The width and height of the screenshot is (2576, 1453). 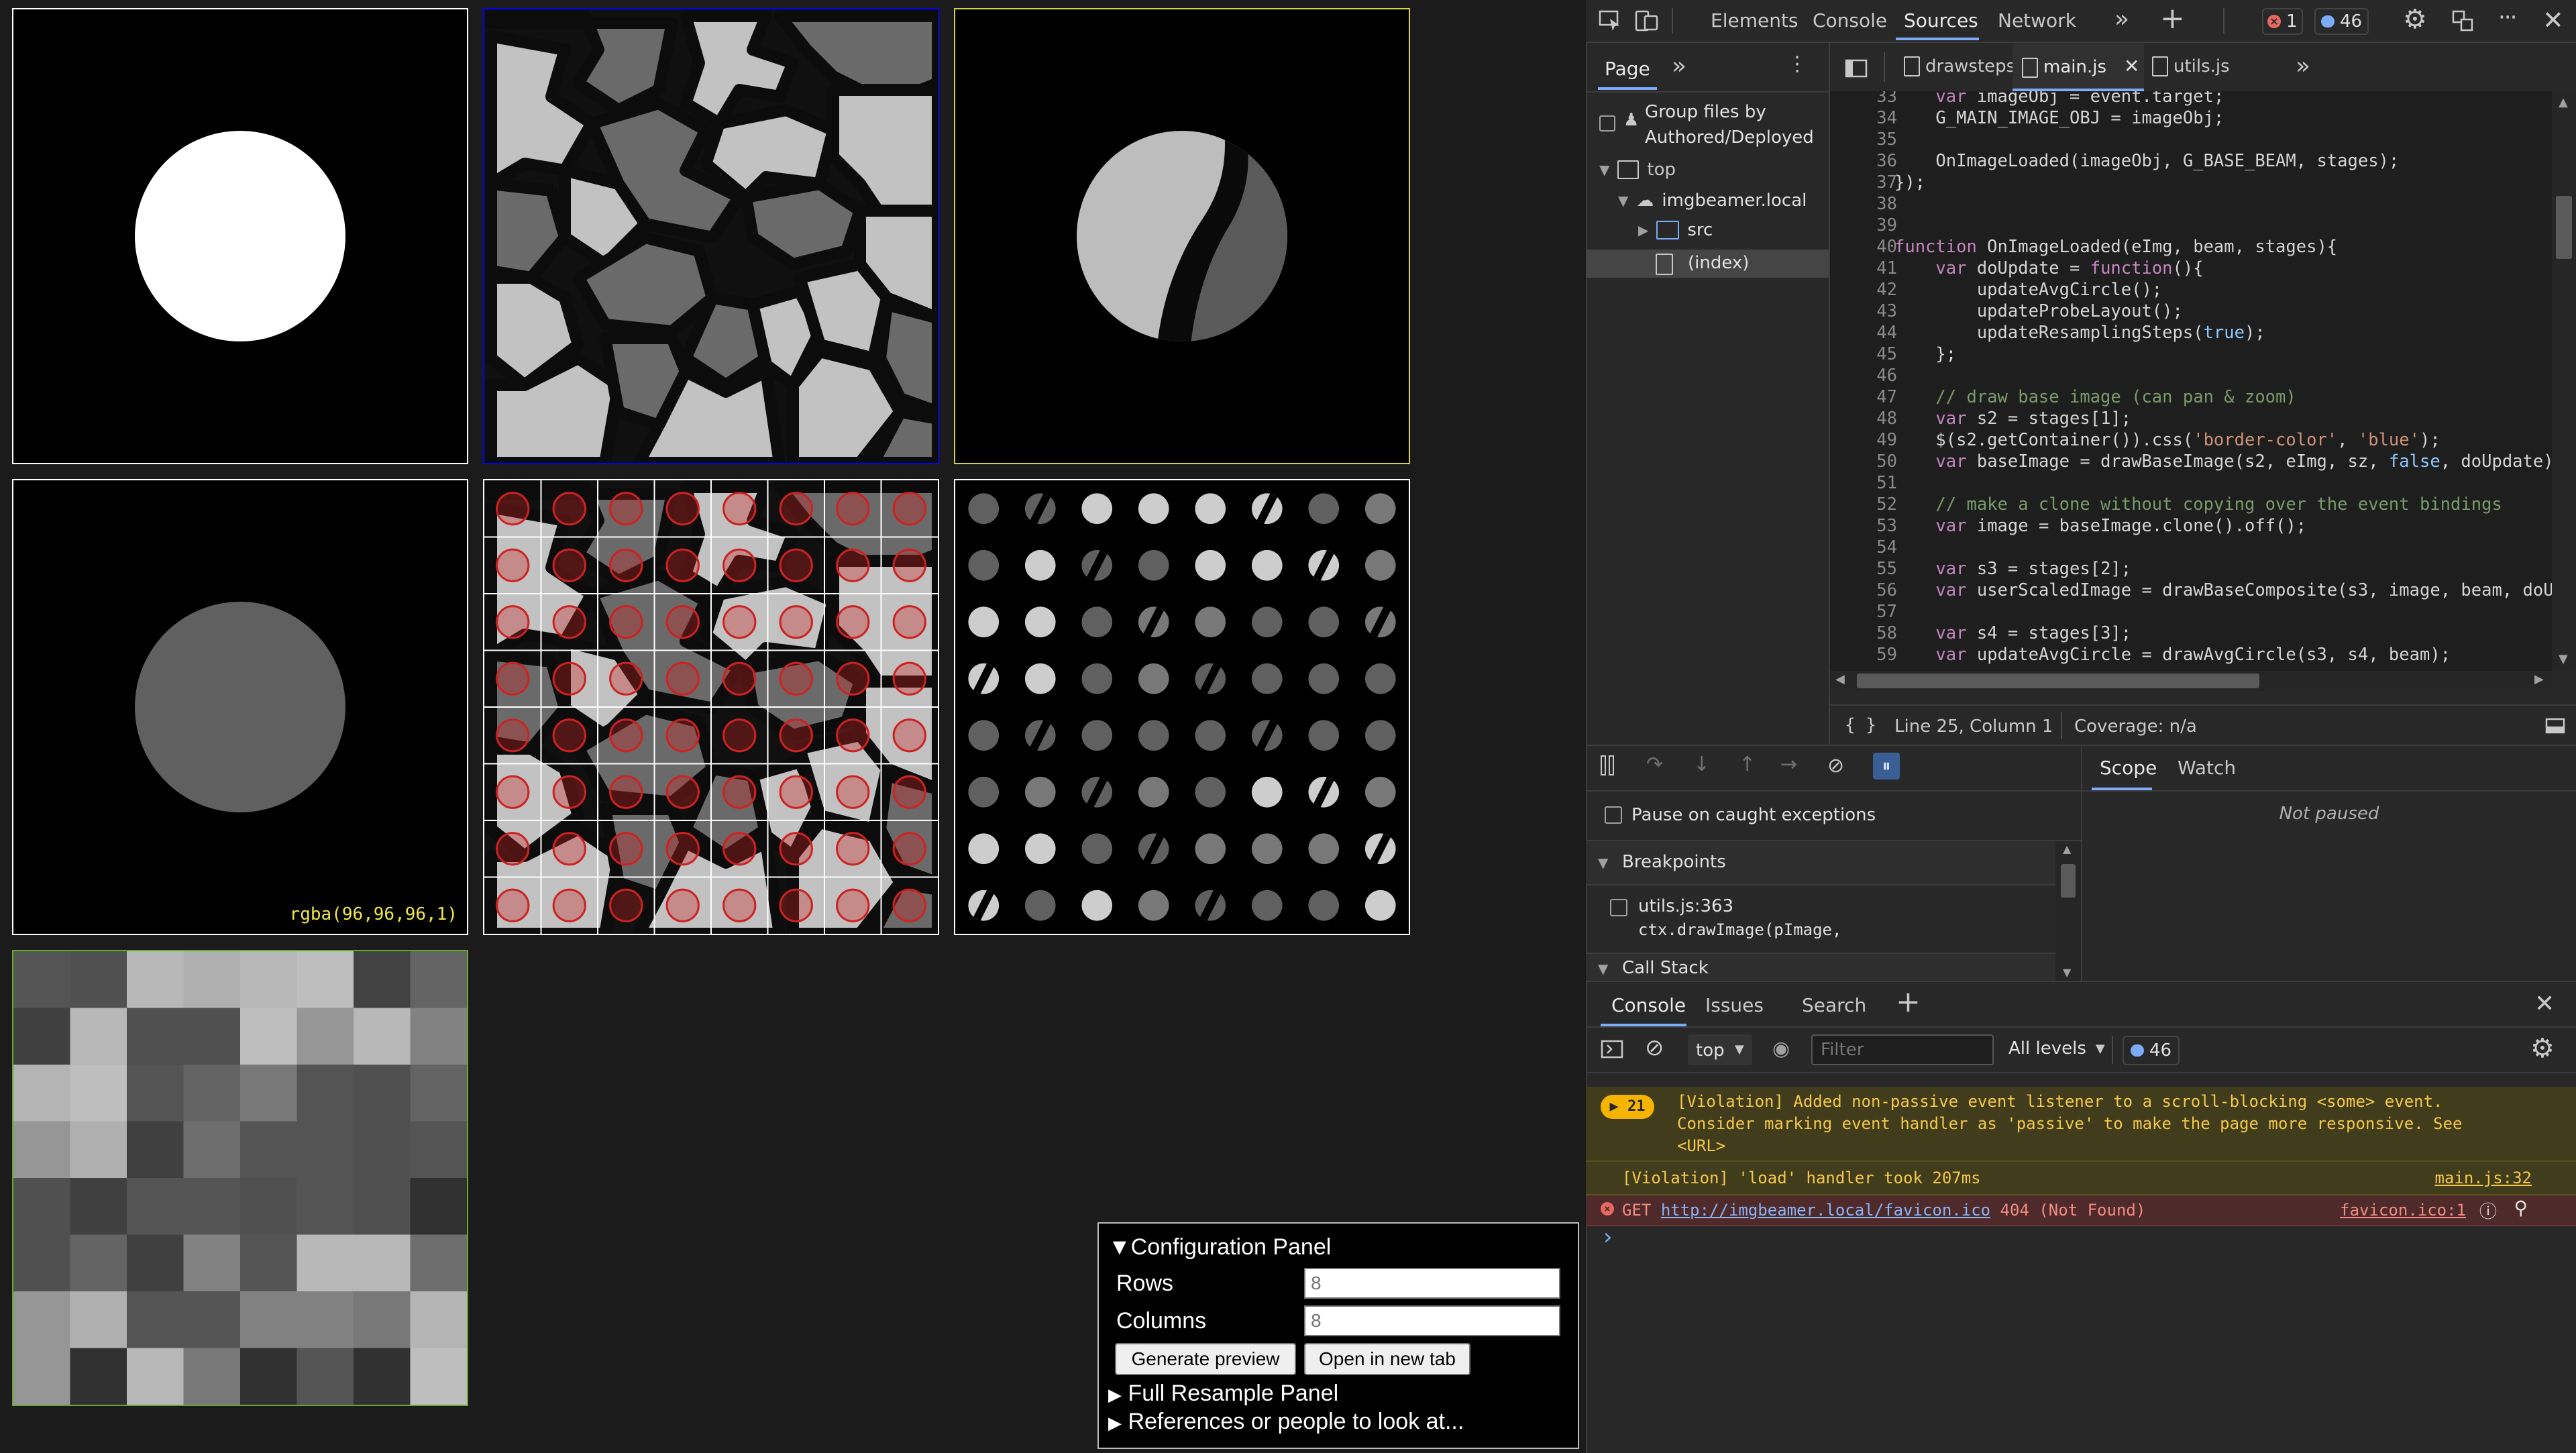 I want to click on stage-base-beam, so click(x=240, y=236).